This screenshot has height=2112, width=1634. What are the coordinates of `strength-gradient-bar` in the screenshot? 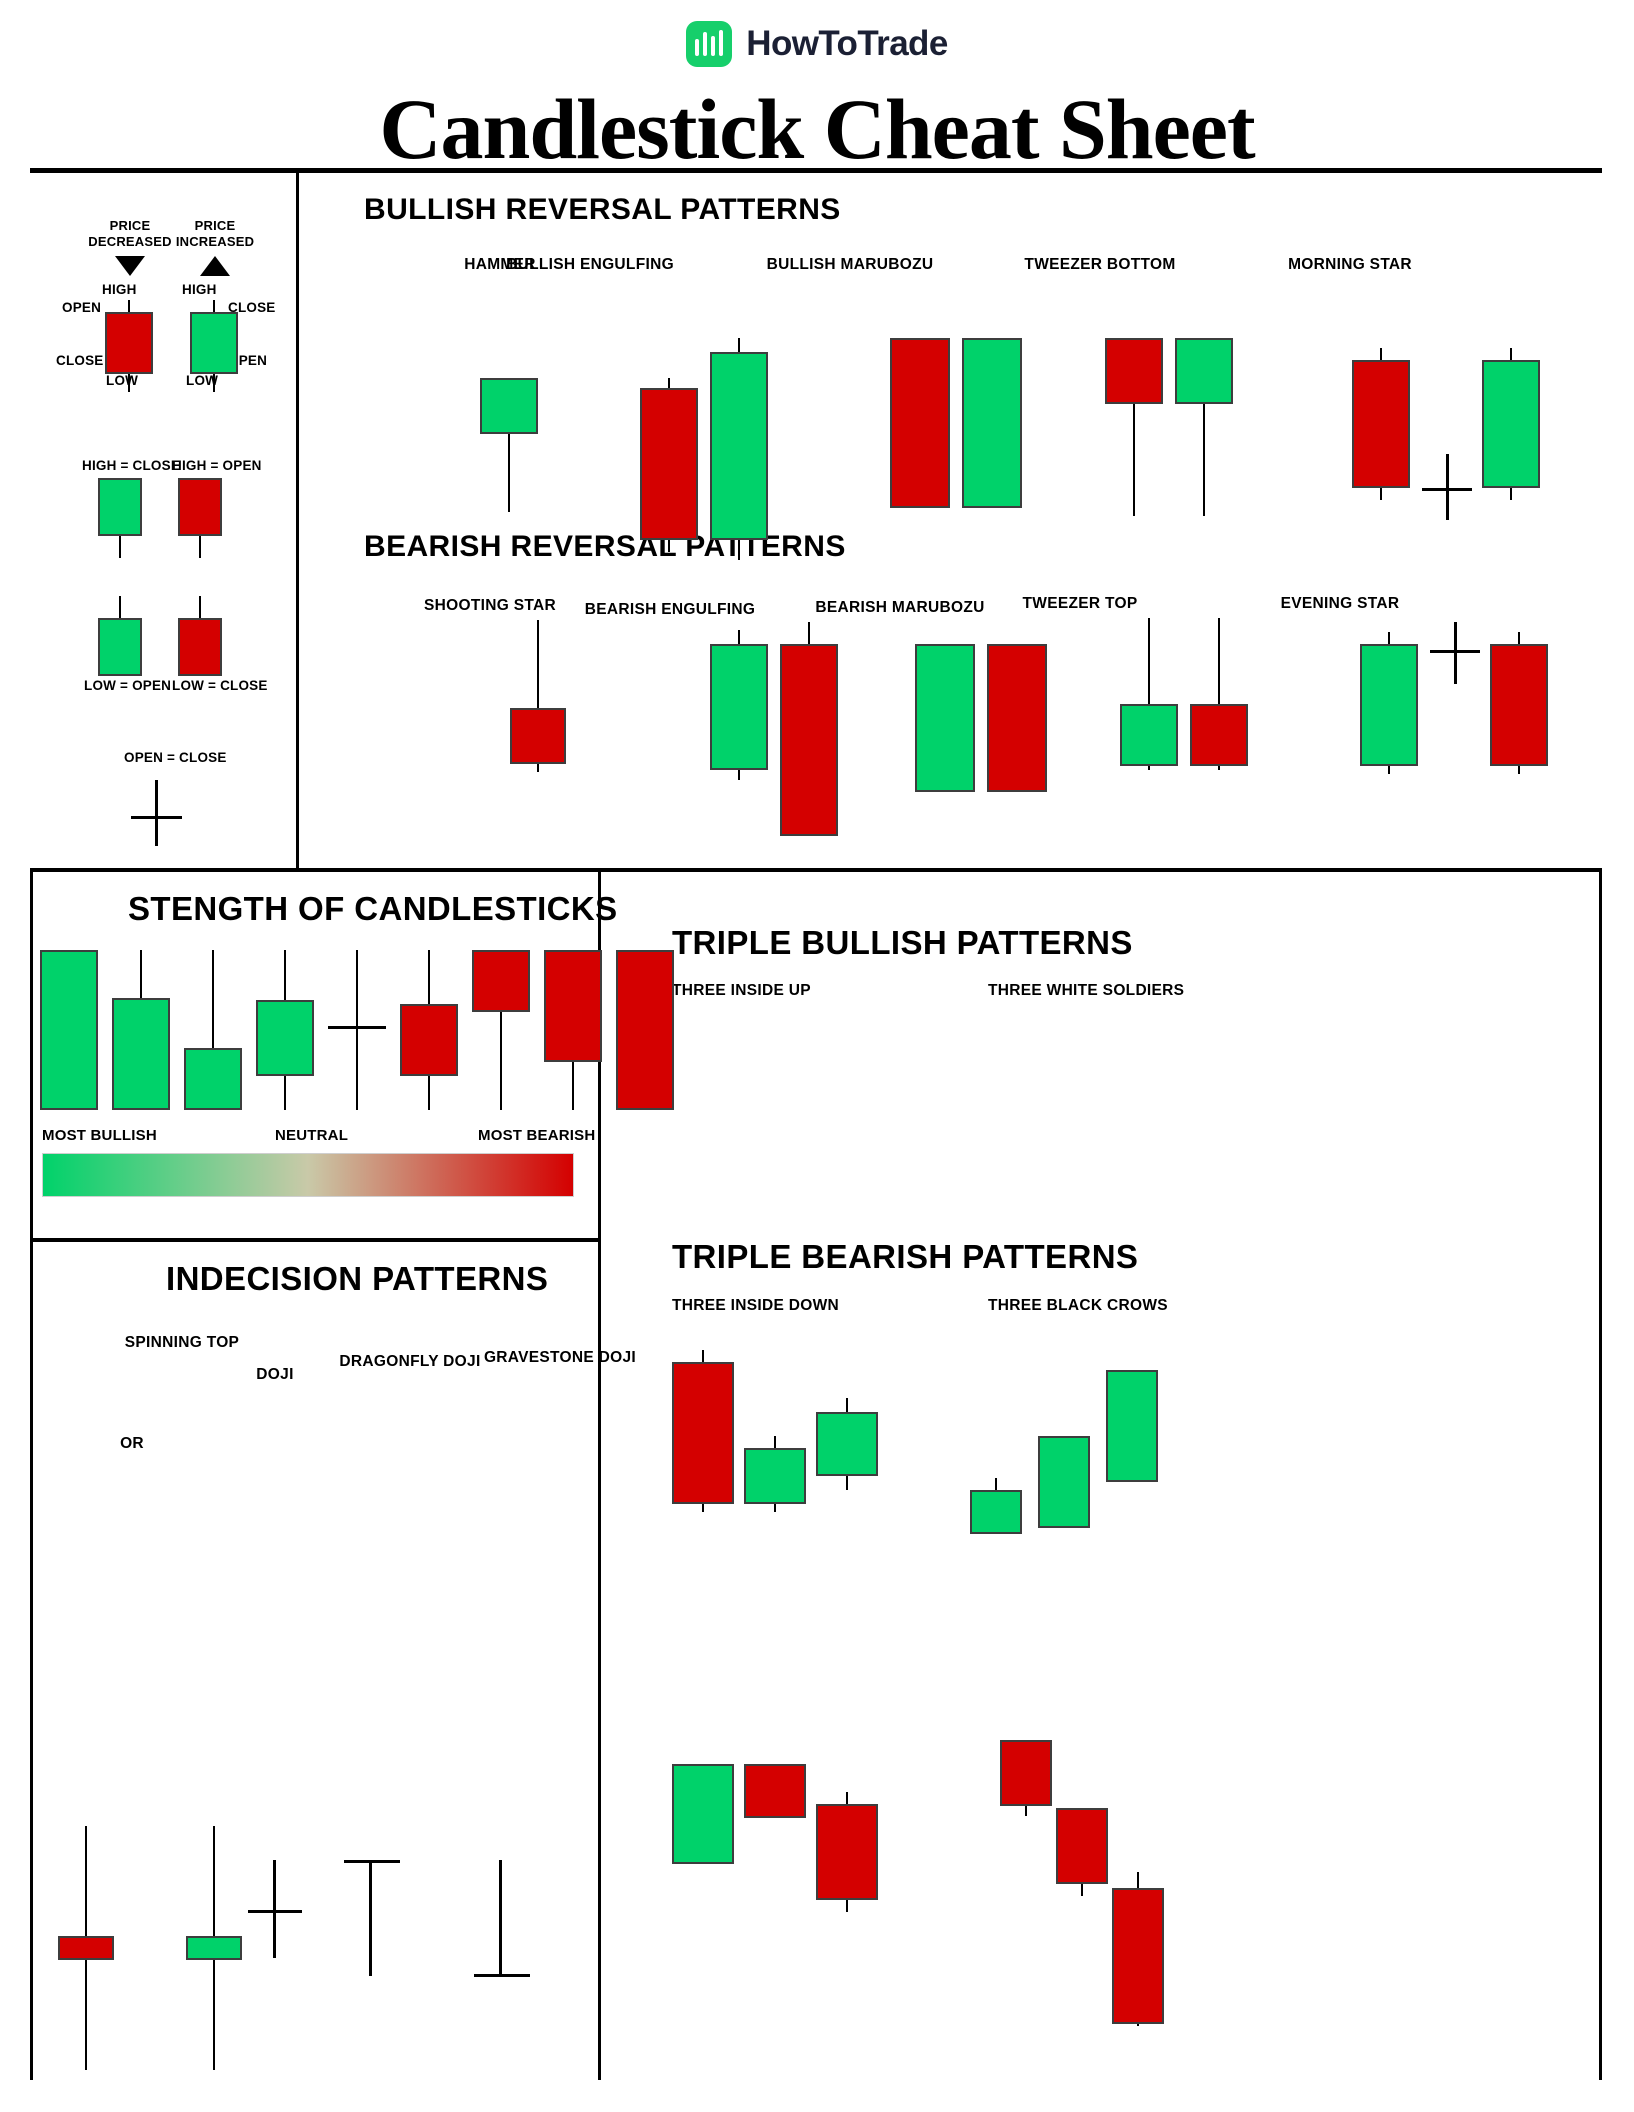 It's located at (308, 1175).